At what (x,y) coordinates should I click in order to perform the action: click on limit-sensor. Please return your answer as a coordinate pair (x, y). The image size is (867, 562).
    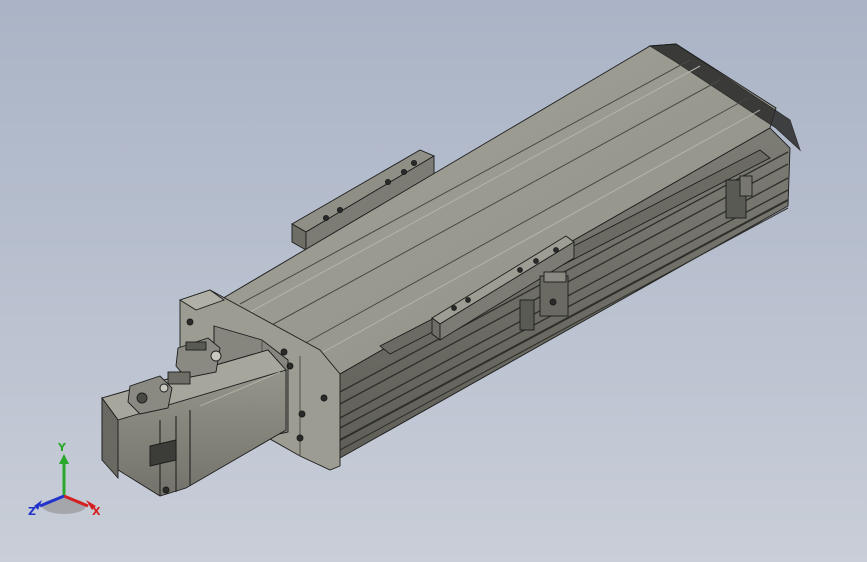
    Looking at the image, I should click on (527, 315).